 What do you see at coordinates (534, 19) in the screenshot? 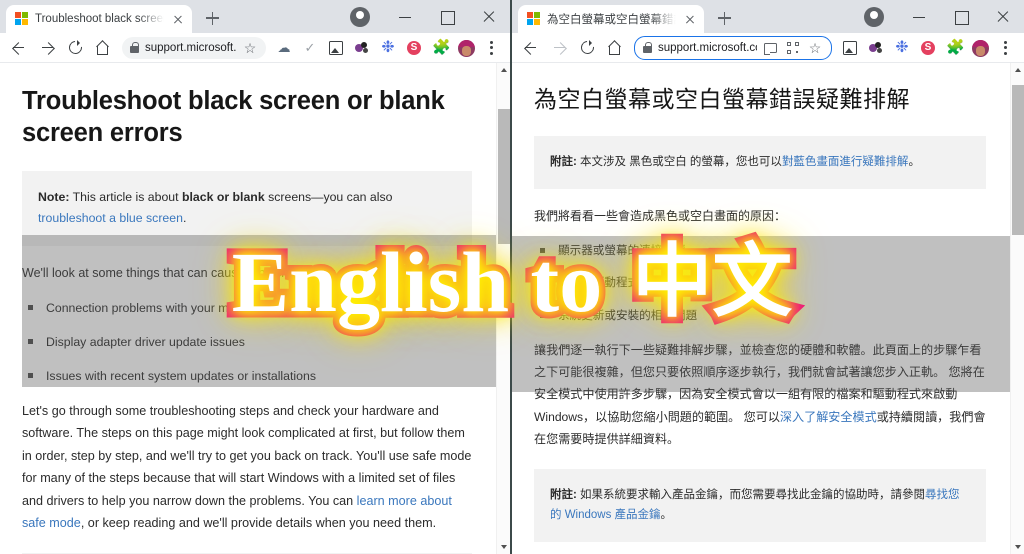
I see `microsoft-logo-icon` at bounding box center [534, 19].